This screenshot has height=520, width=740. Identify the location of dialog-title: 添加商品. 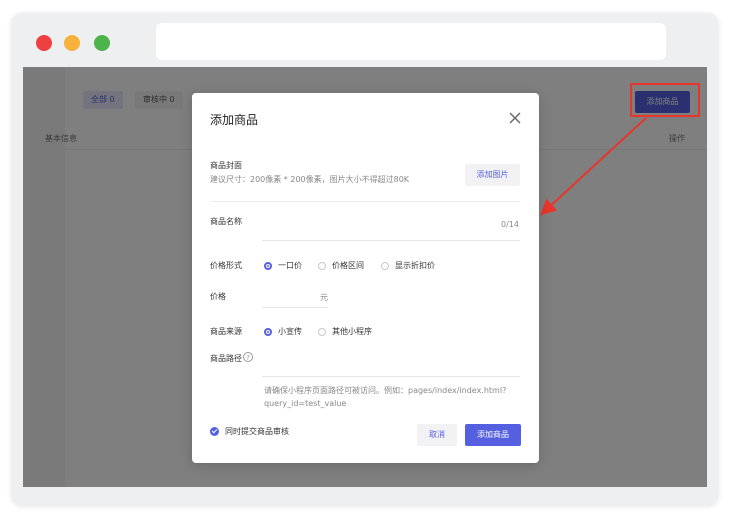
(234, 120).